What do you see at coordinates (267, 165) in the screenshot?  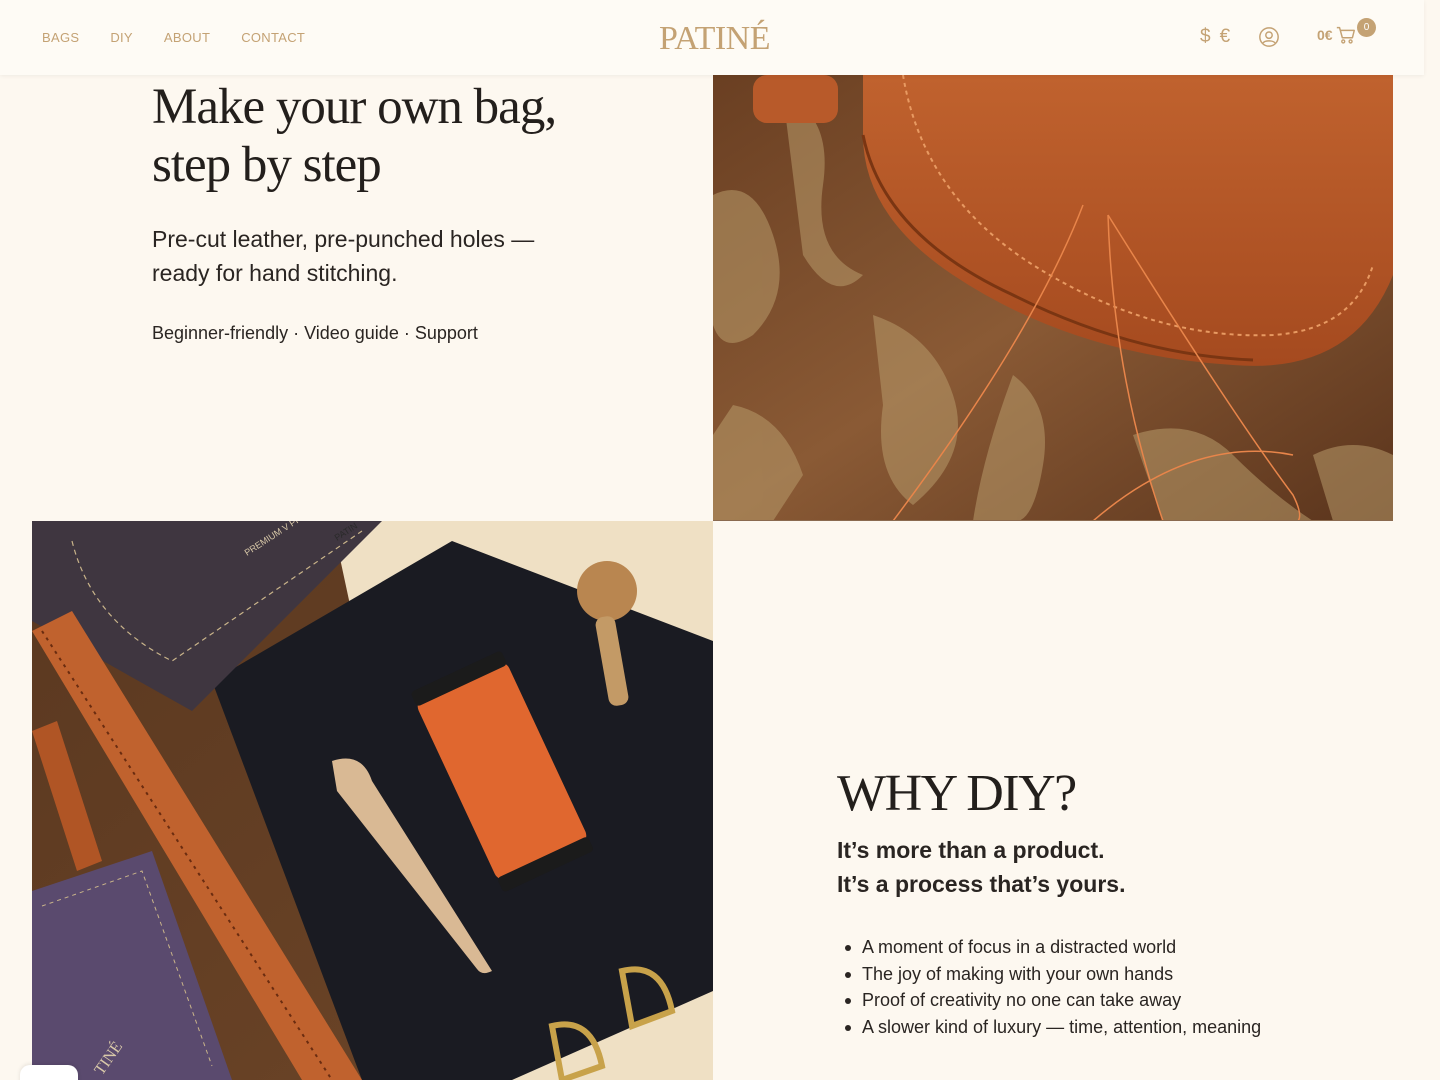 I see `hero-title-line2: step by step` at bounding box center [267, 165].